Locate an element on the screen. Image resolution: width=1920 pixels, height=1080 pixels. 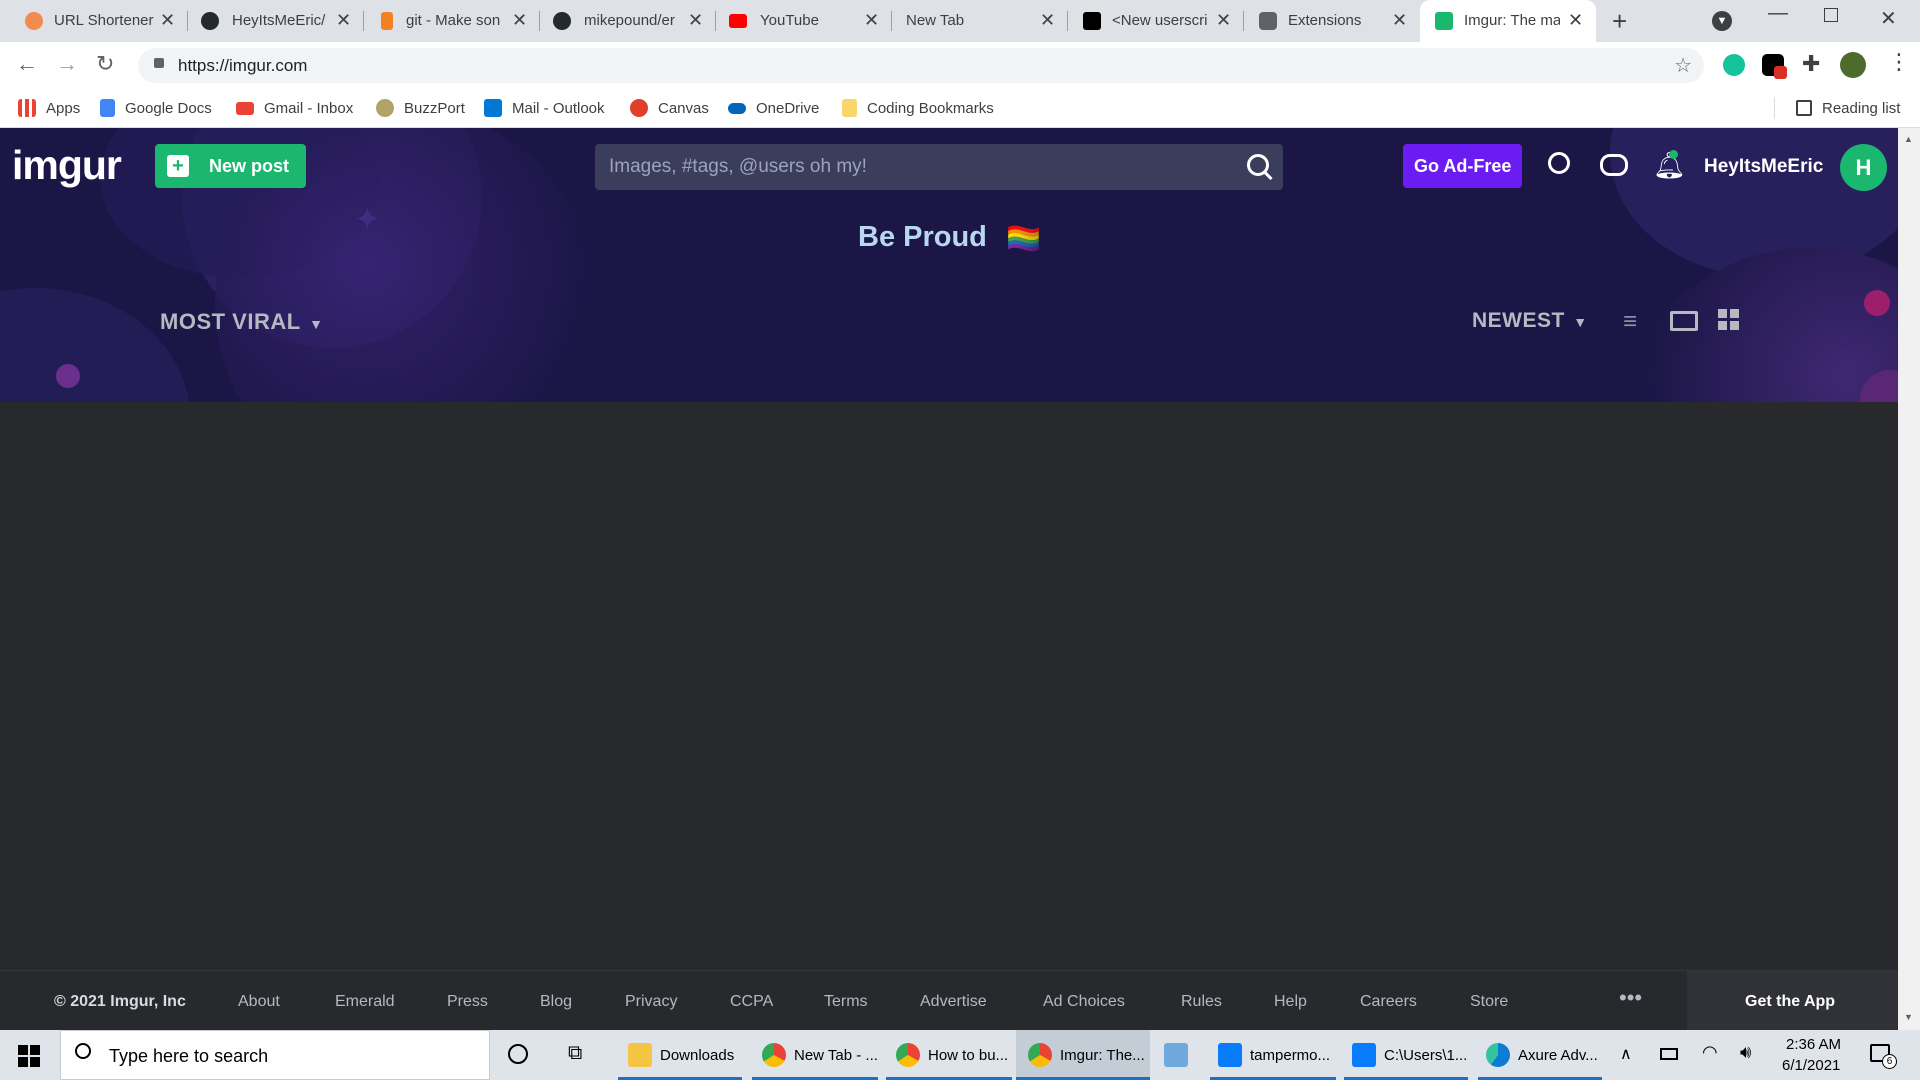
footer-link-rules: Rules is located at coordinates (1201, 1002).